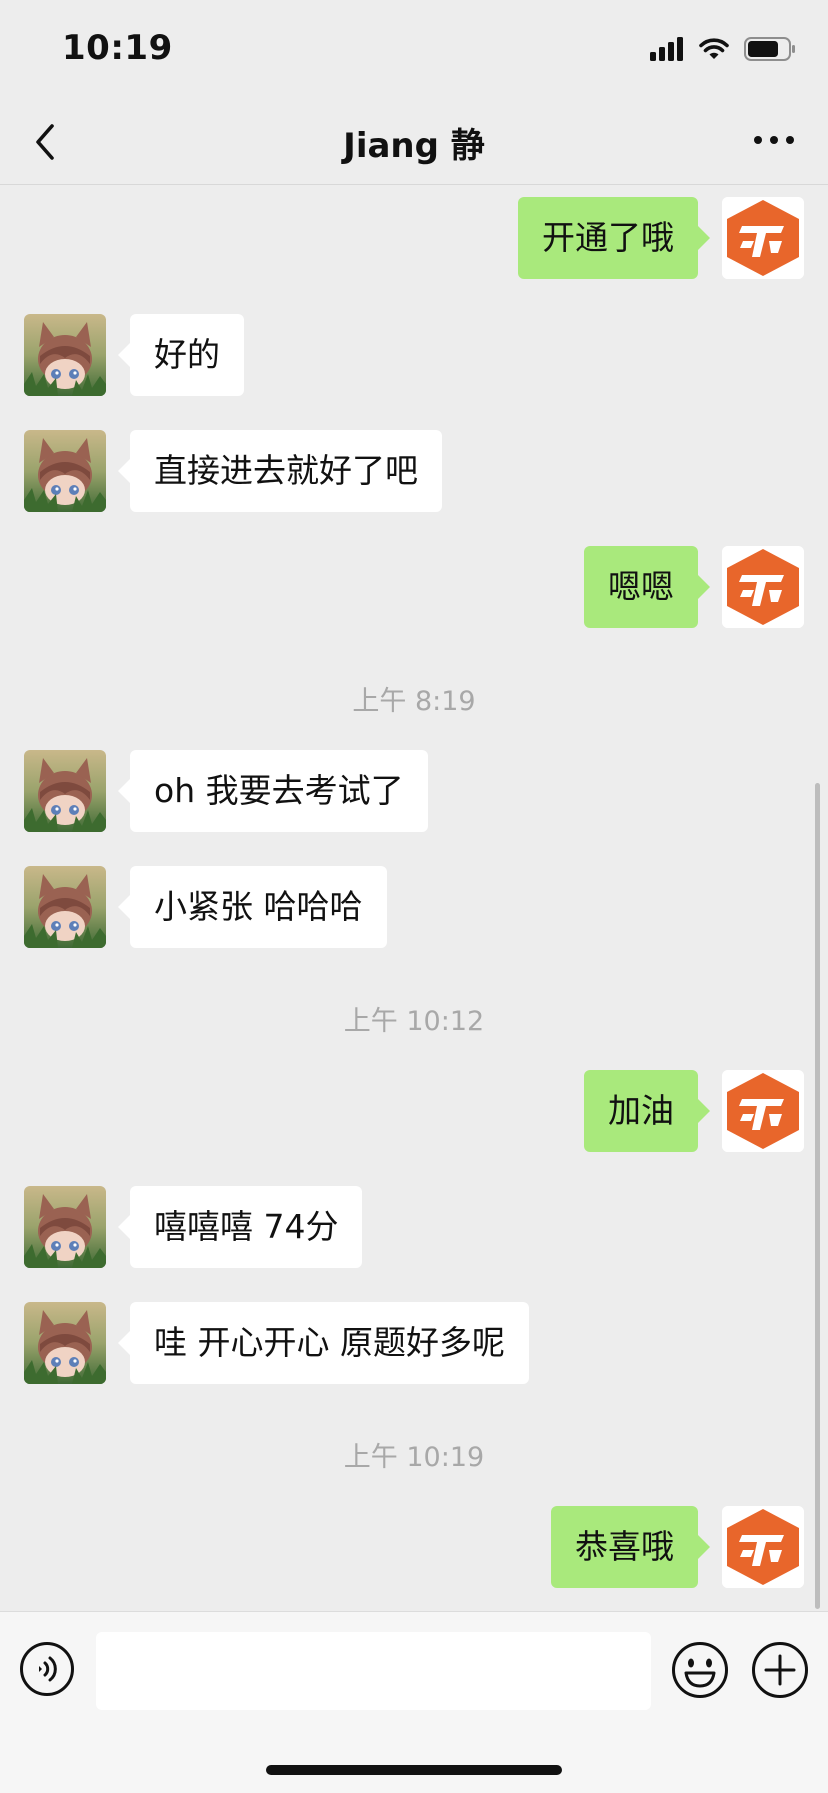 Image resolution: width=828 pixels, height=1793 pixels. What do you see at coordinates (774, 140) in the screenshot?
I see `more-dots-icon` at bounding box center [774, 140].